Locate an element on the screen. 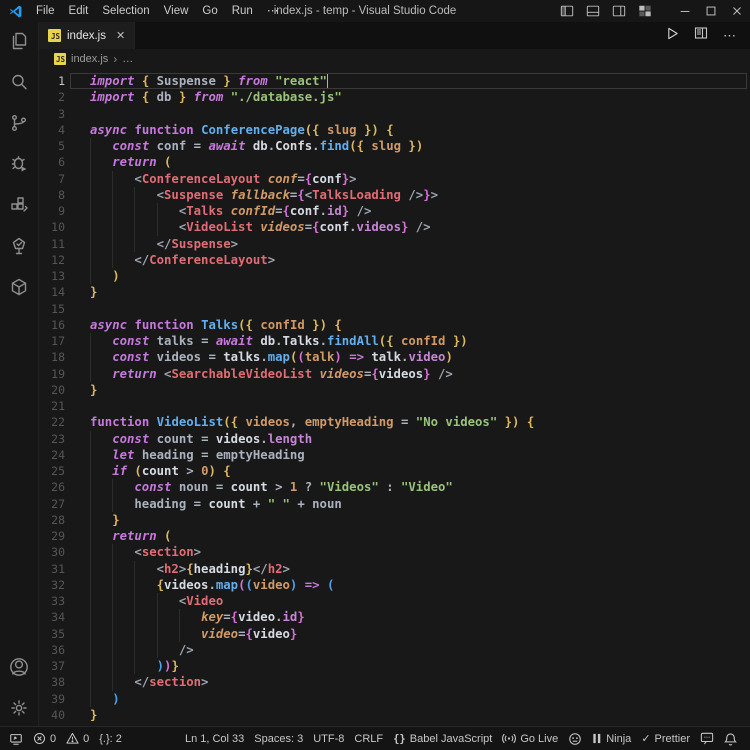  braces-icon: {} is located at coordinates (399, 738).